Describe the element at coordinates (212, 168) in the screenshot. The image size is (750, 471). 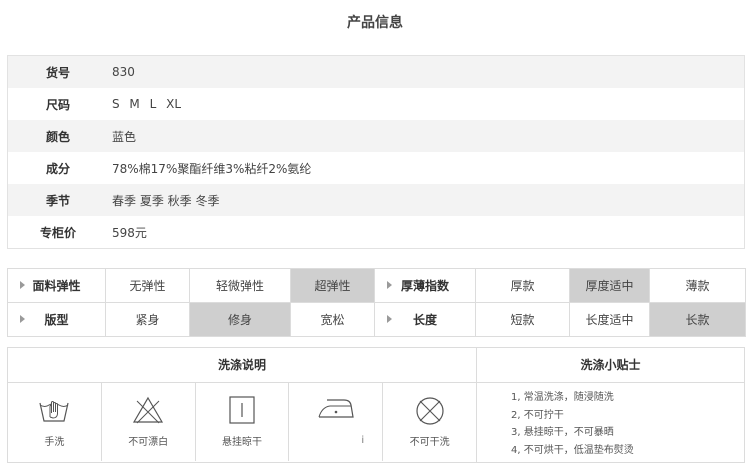
I see `info-value: 78%棉17%聚酯纤维3%粘纤2%氨纶` at that location.